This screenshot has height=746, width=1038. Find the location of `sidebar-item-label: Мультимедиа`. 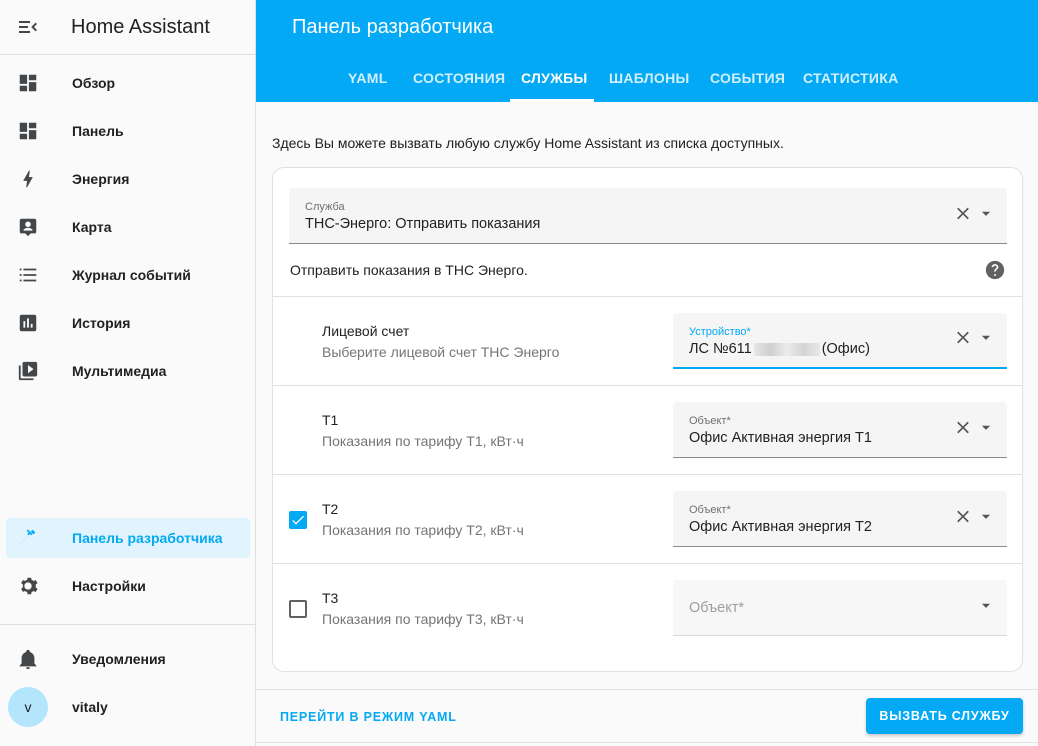

sidebar-item-label: Мультимедиа is located at coordinates (119, 371).